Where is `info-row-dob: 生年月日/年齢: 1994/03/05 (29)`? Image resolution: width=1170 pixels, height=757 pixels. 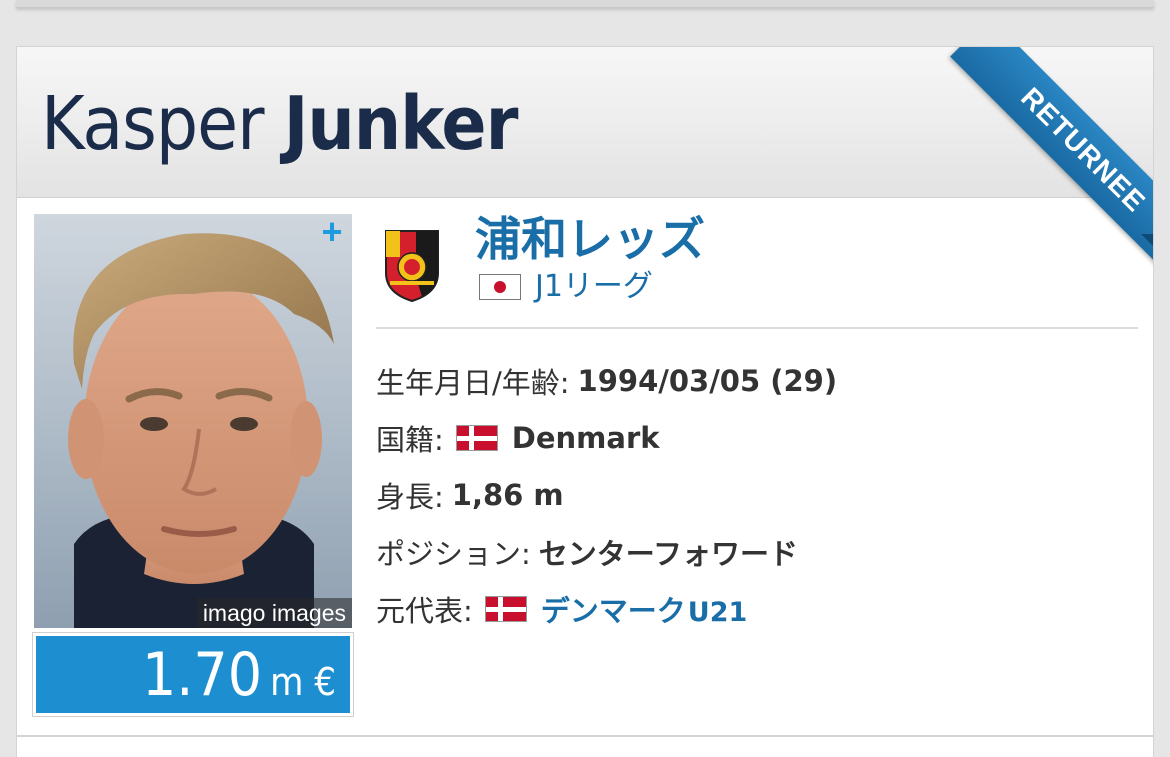 info-row-dob: 生年月日/年齢: 1994/03/05 (29) is located at coordinates (756, 380).